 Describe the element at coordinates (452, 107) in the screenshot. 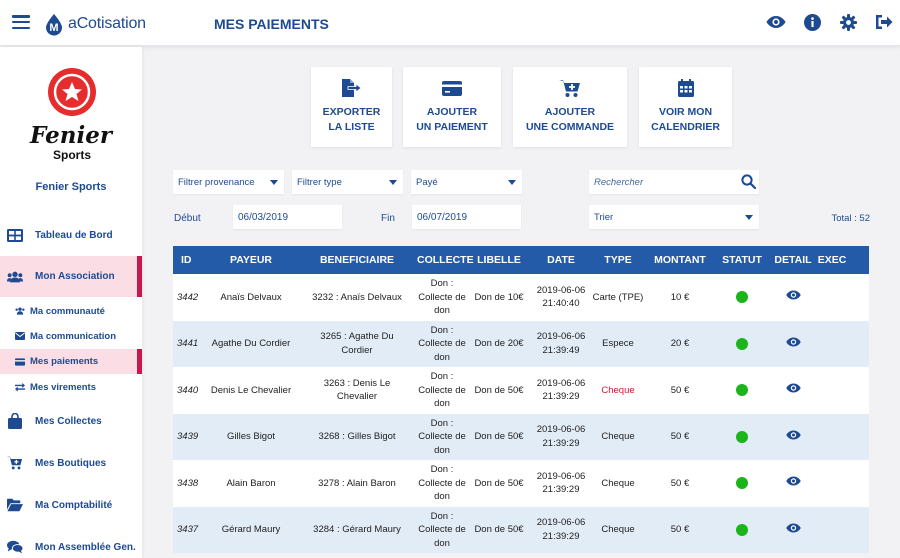

I see `add-payment-button: AJOUTER UN PAIEMENT` at that location.